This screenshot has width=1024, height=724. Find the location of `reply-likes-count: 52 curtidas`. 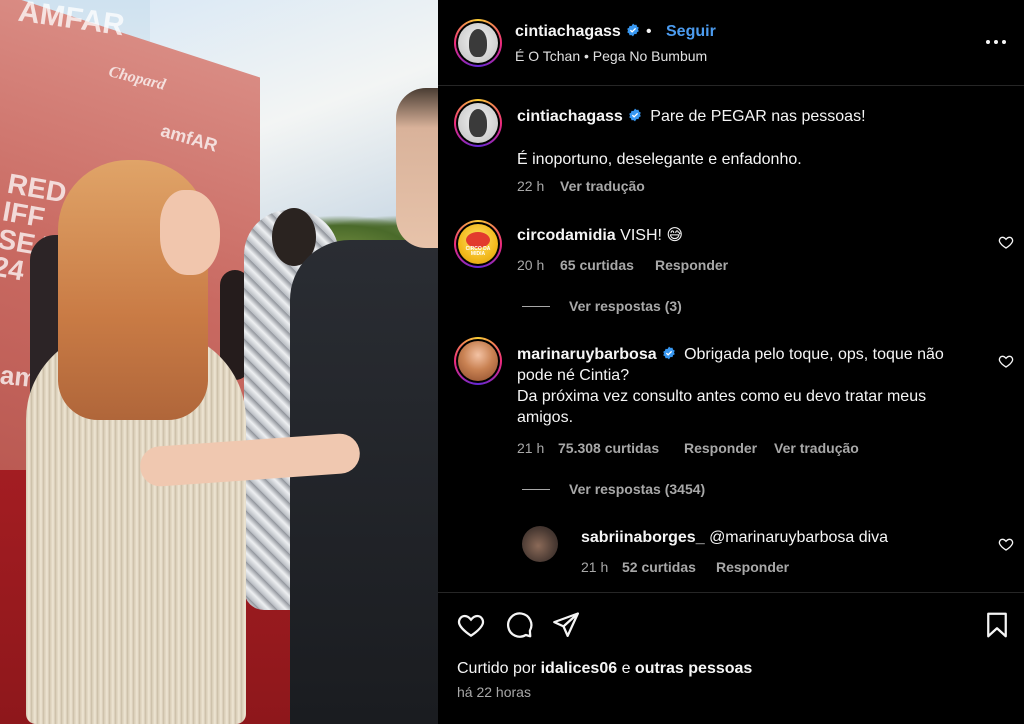

reply-likes-count: 52 curtidas is located at coordinates (659, 567).